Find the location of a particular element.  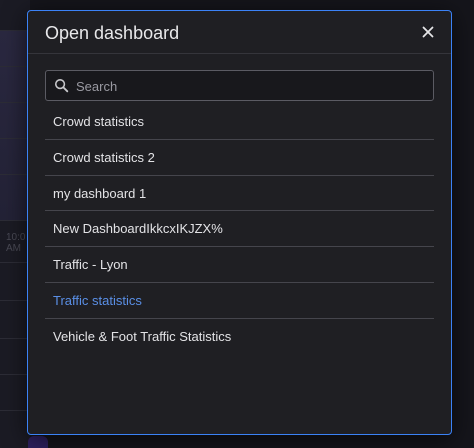

dashboard-list-item: Vehicle & Foot Traffic Statistics is located at coordinates (239, 337).